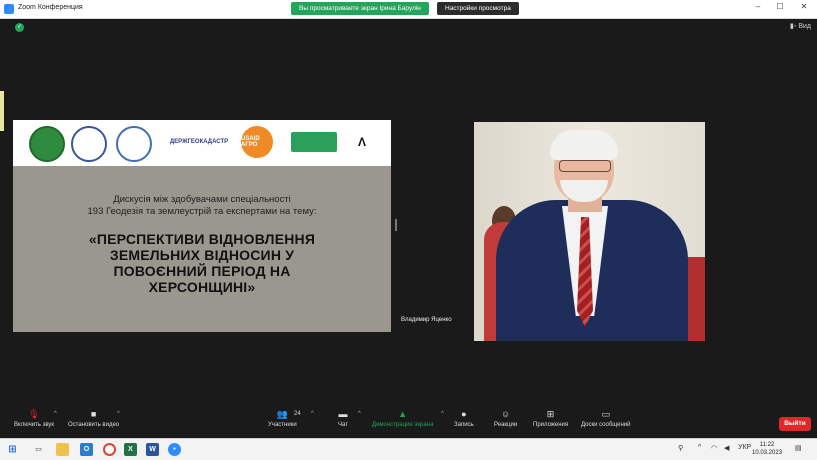 The height and width of the screenshot is (460, 817). What do you see at coordinates (605, 414) in the screenshot?
I see `whiteboard-icon: ▭` at bounding box center [605, 414].